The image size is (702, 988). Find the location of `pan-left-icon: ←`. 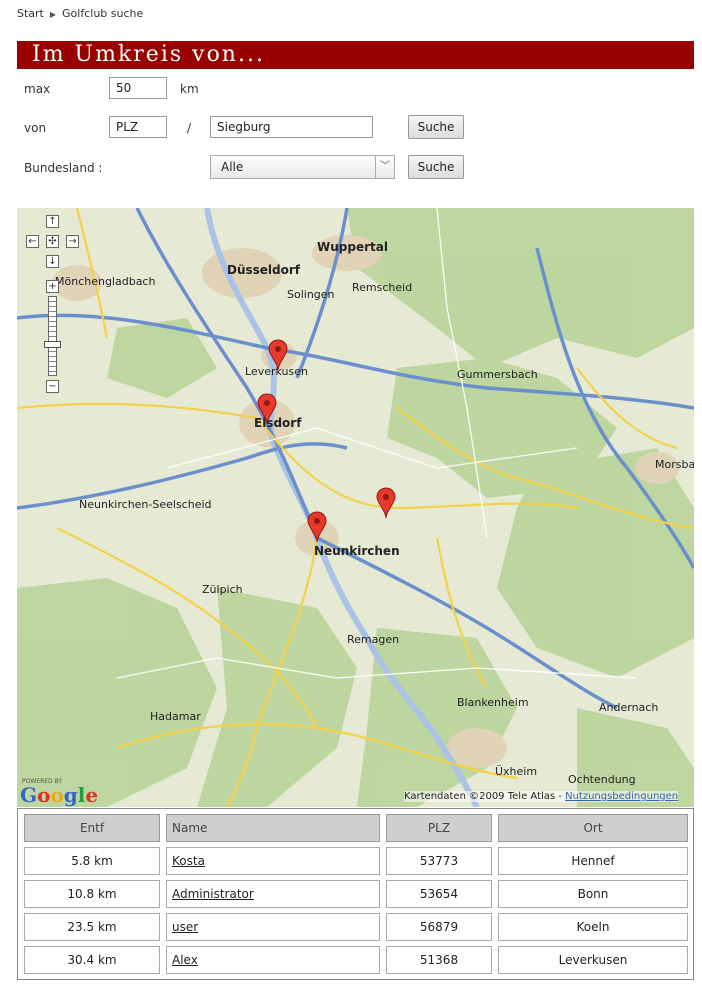

pan-left-icon: ← is located at coordinates (32, 241).